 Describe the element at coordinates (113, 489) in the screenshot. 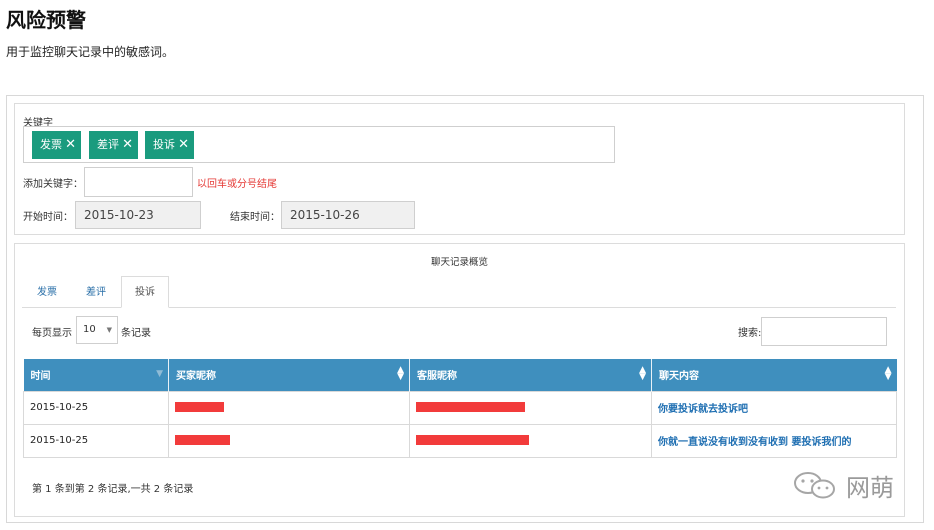

I see `table-info: 第 1 条到第 2 条记录,一共 2 条记录` at that location.